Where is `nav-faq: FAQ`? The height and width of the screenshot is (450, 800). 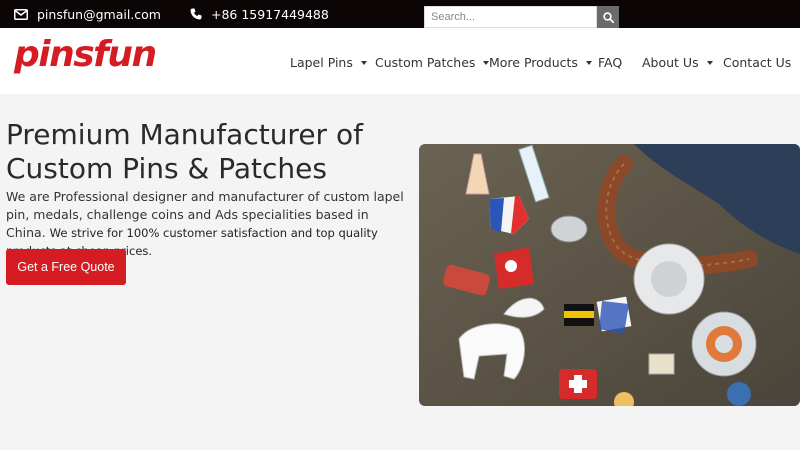
nav-faq: FAQ is located at coordinates (610, 62).